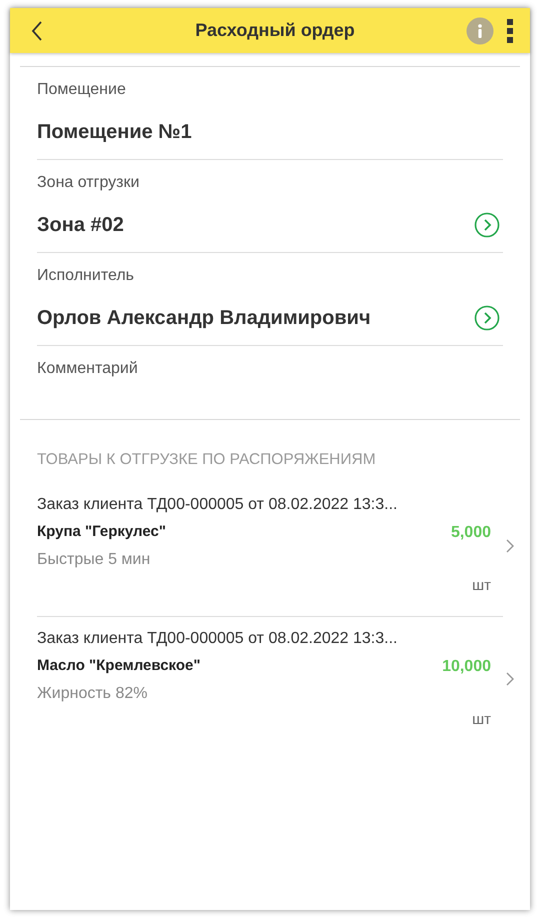 This screenshot has width=539, height=920. What do you see at coordinates (270, 550) in the screenshot?
I see `order-item: Заказ клиента ТД00-000005 от 08.02.2022 13:3... Крупа "Геркулес" 5,000 Быстрые 5 мин шт` at bounding box center [270, 550].